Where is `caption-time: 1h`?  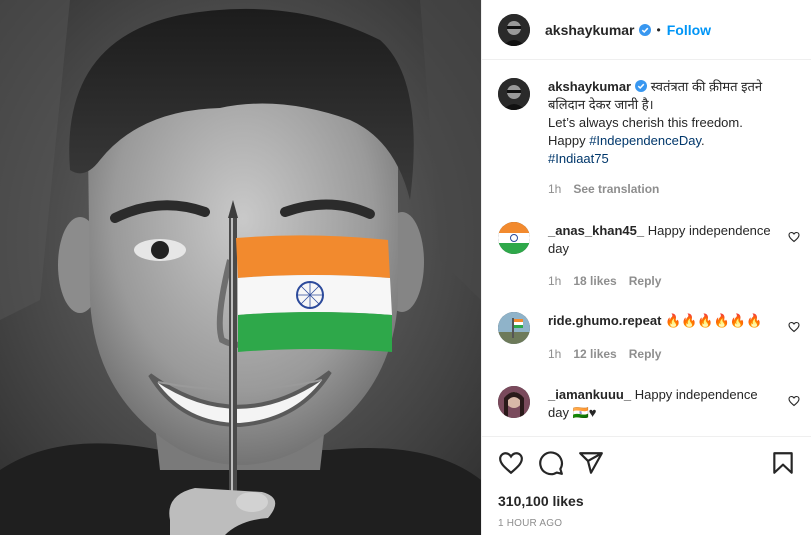
caption-time: 1h is located at coordinates (554, 189).